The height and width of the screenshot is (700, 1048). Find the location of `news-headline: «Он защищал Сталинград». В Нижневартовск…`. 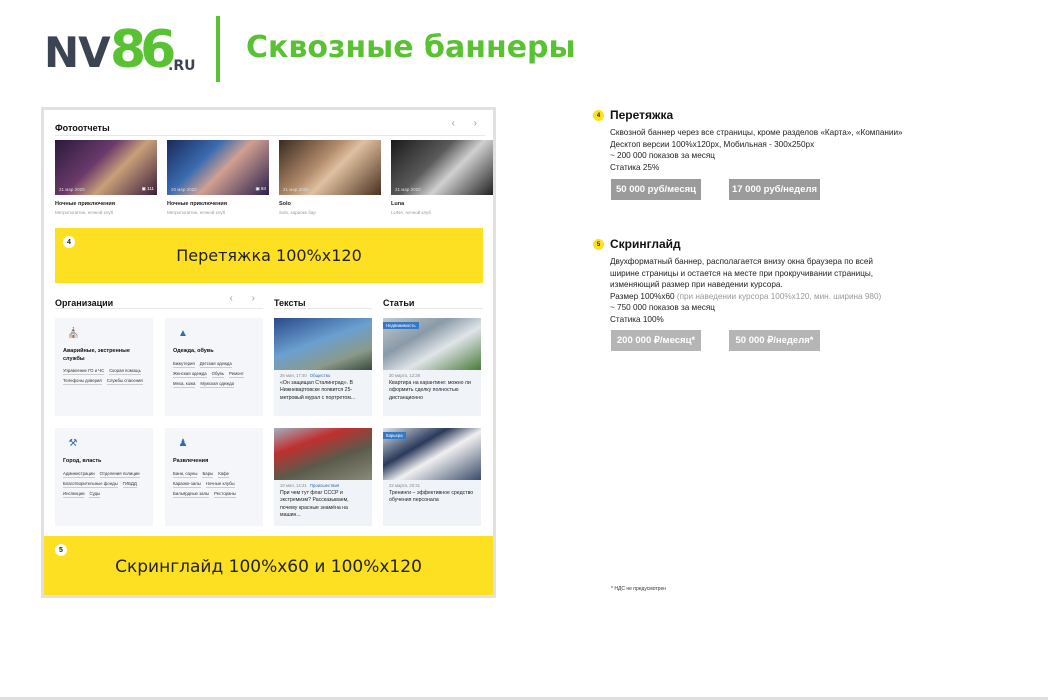

news-headline: «Он защищал Сталинград». В Нижневартовск… is located at coordinates (323, 391).